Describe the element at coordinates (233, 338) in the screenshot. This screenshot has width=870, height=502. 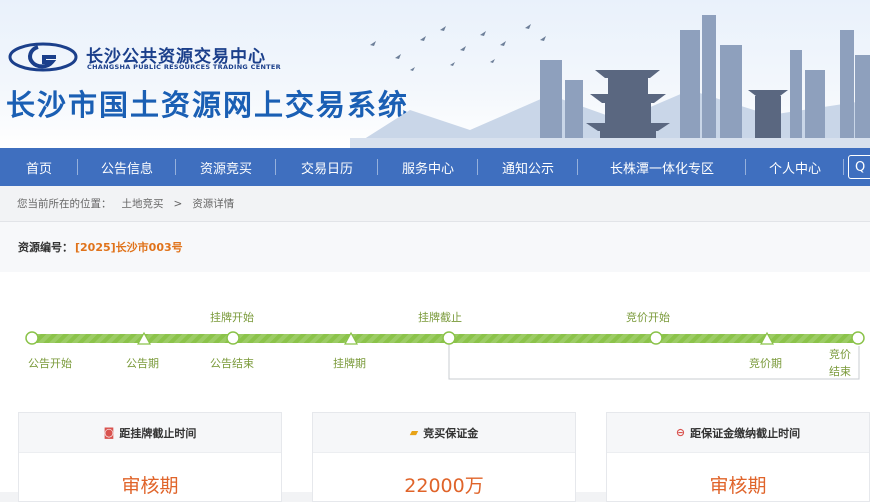
I see `timeline-node-listing-start` at that location.